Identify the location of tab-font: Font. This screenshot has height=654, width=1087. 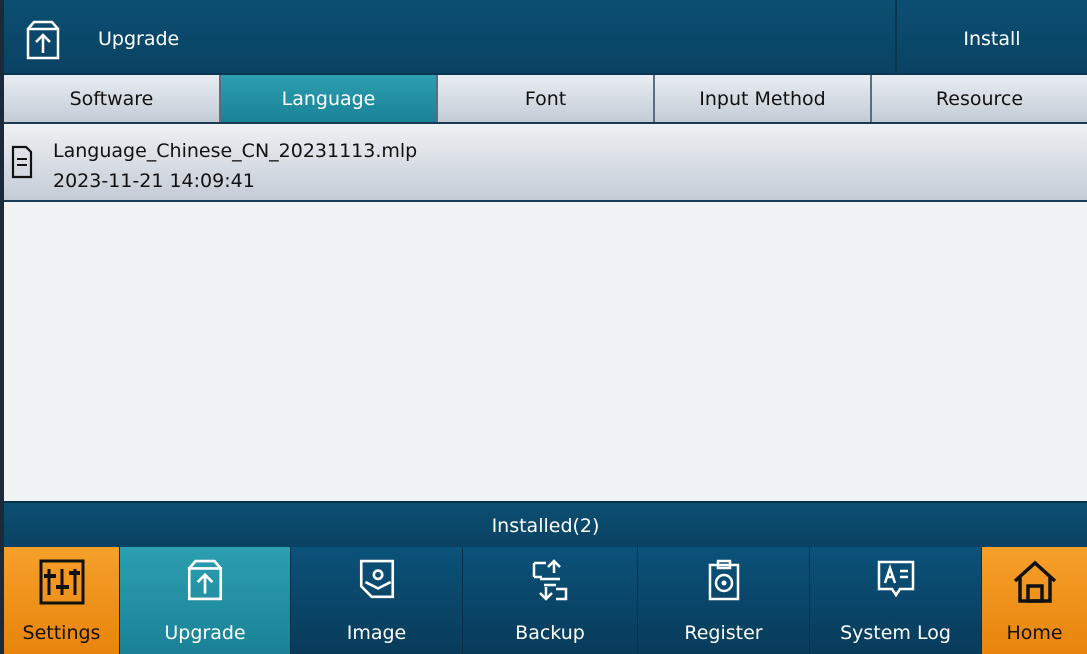
(546, 98).